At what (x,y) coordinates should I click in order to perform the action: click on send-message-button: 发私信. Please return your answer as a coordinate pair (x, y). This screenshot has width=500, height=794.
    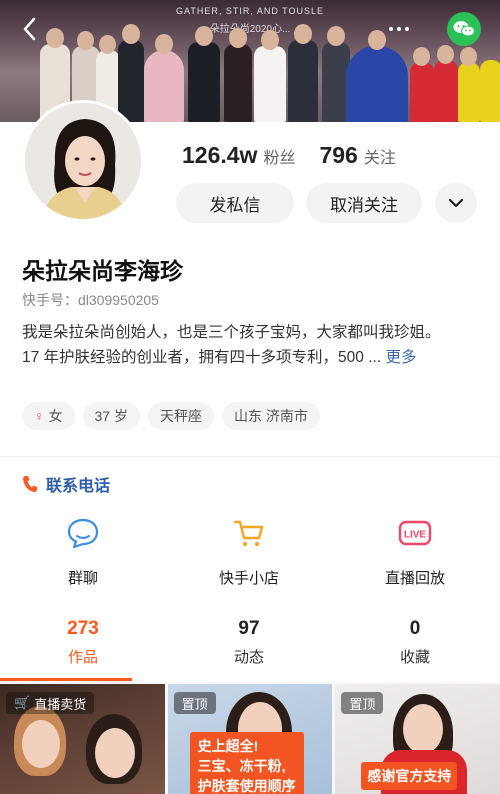
    Looking at the image, I should click on (235, 203).